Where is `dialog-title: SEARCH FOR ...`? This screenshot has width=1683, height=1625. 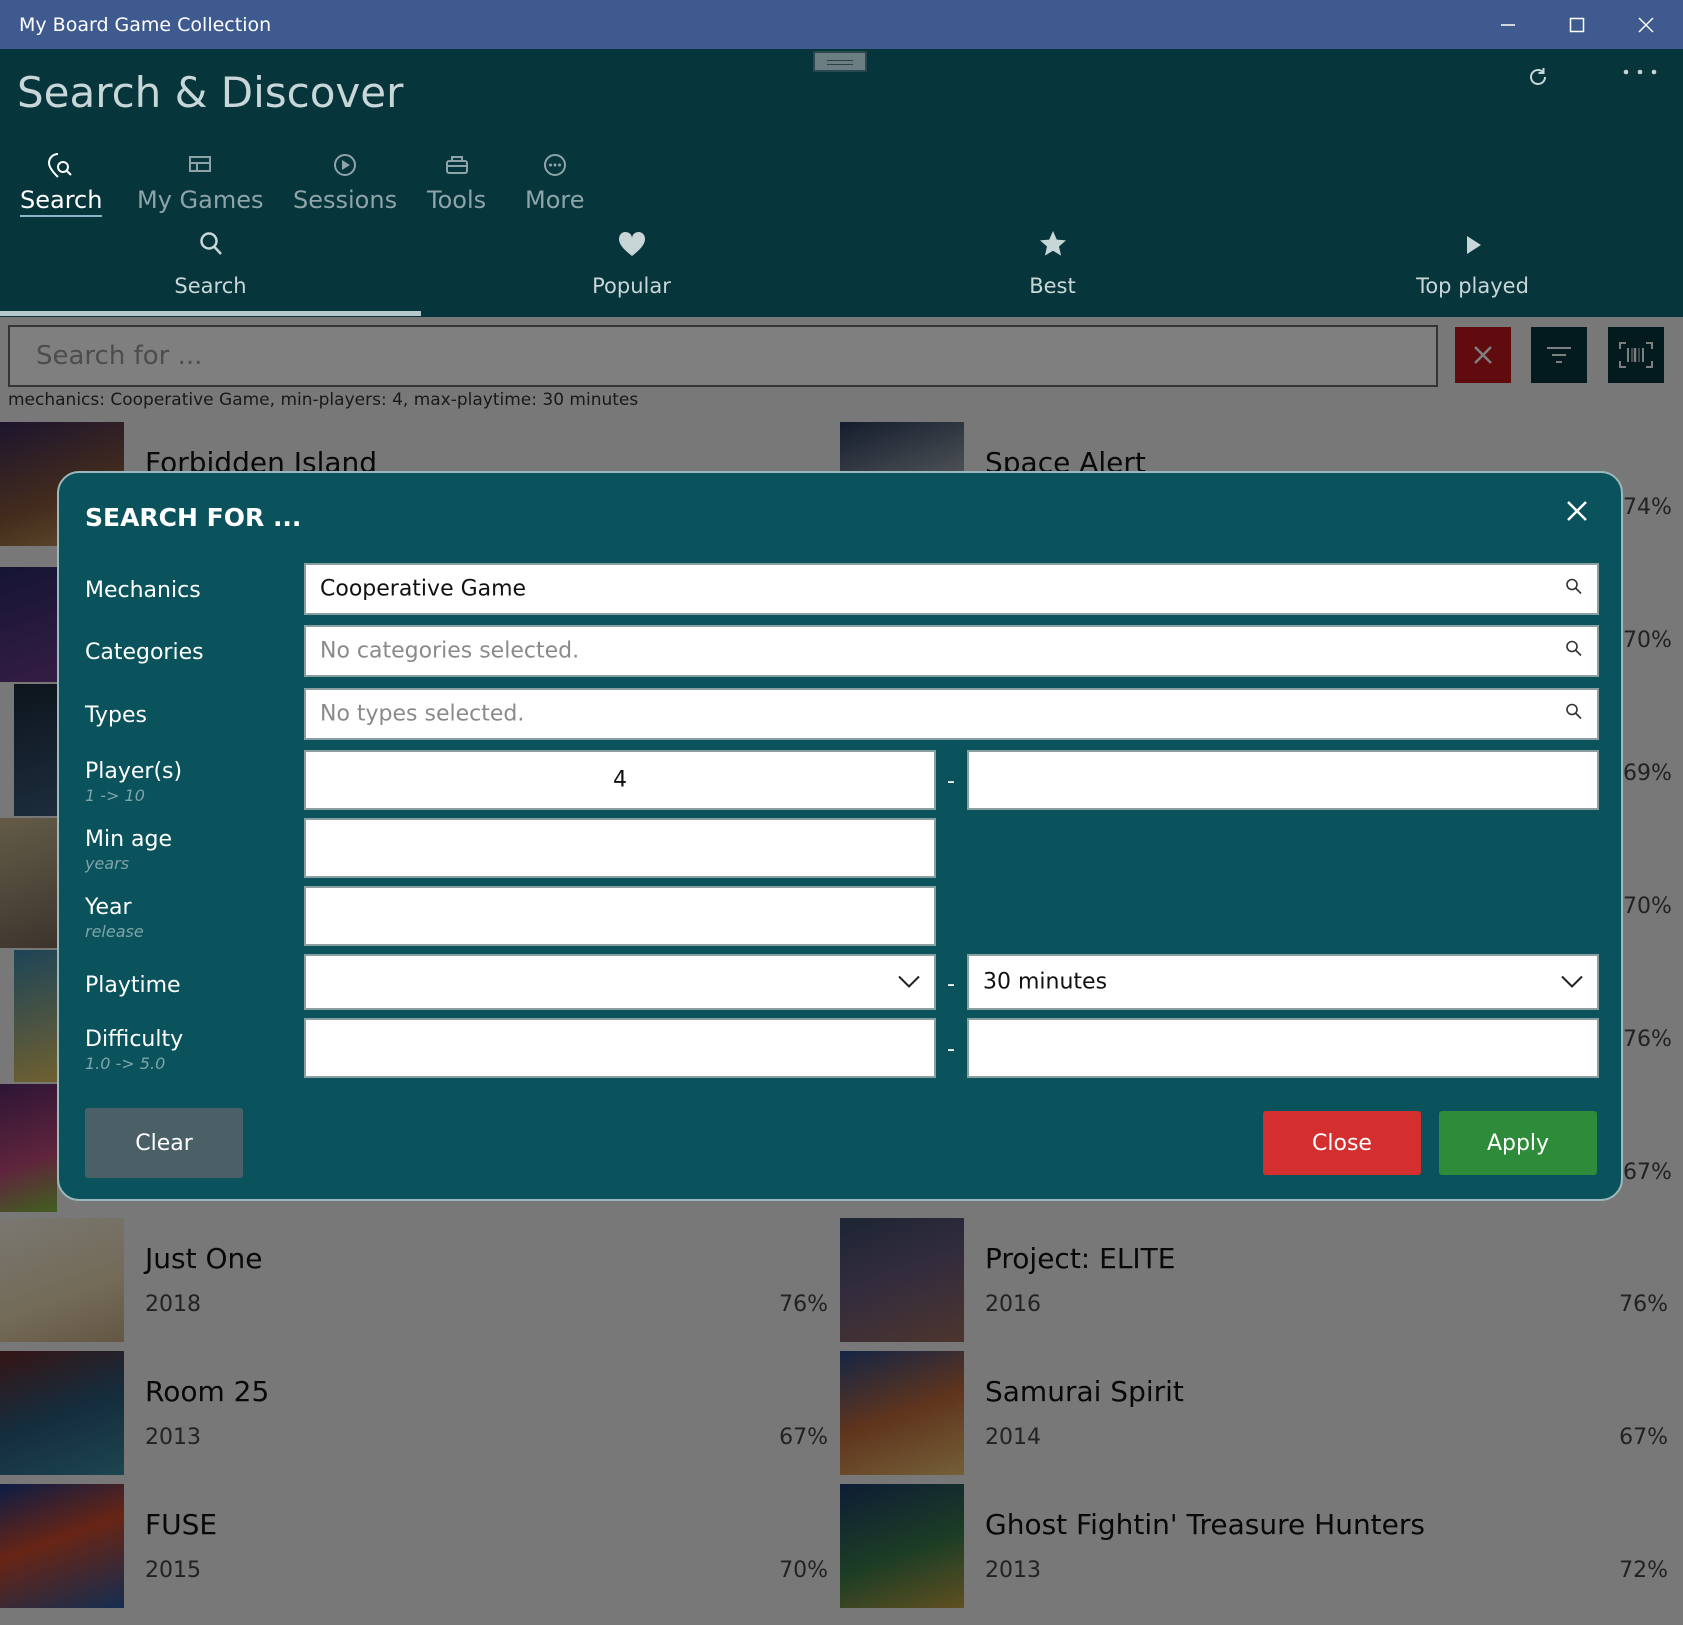 dialog-title: SEARCH FOR ... is located at coordinates (193, 517).